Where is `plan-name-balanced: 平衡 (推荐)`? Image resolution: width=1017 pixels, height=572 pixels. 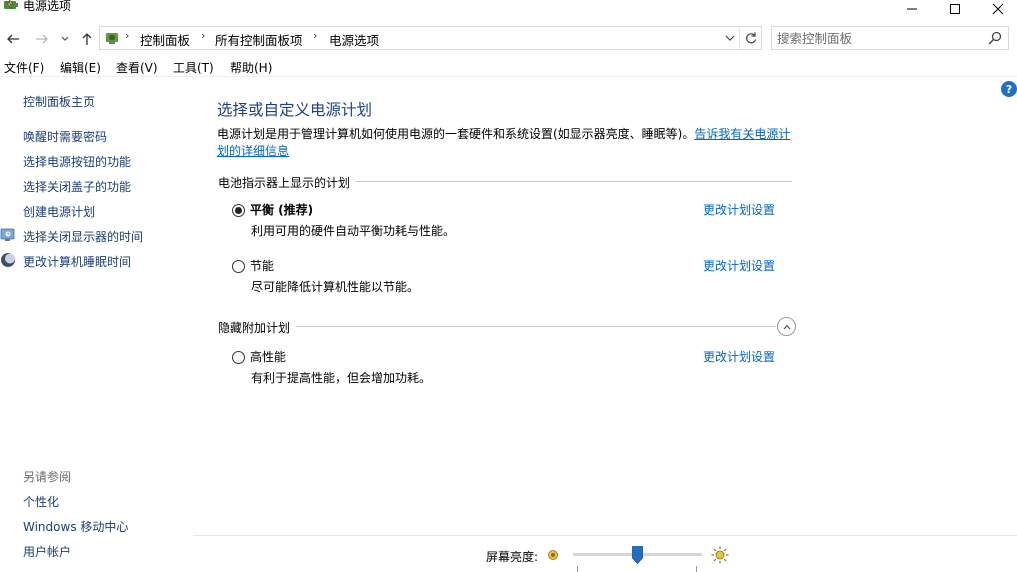 plan-name-balanced: 平衡 (推荐) is located at coordinates (281, 209).